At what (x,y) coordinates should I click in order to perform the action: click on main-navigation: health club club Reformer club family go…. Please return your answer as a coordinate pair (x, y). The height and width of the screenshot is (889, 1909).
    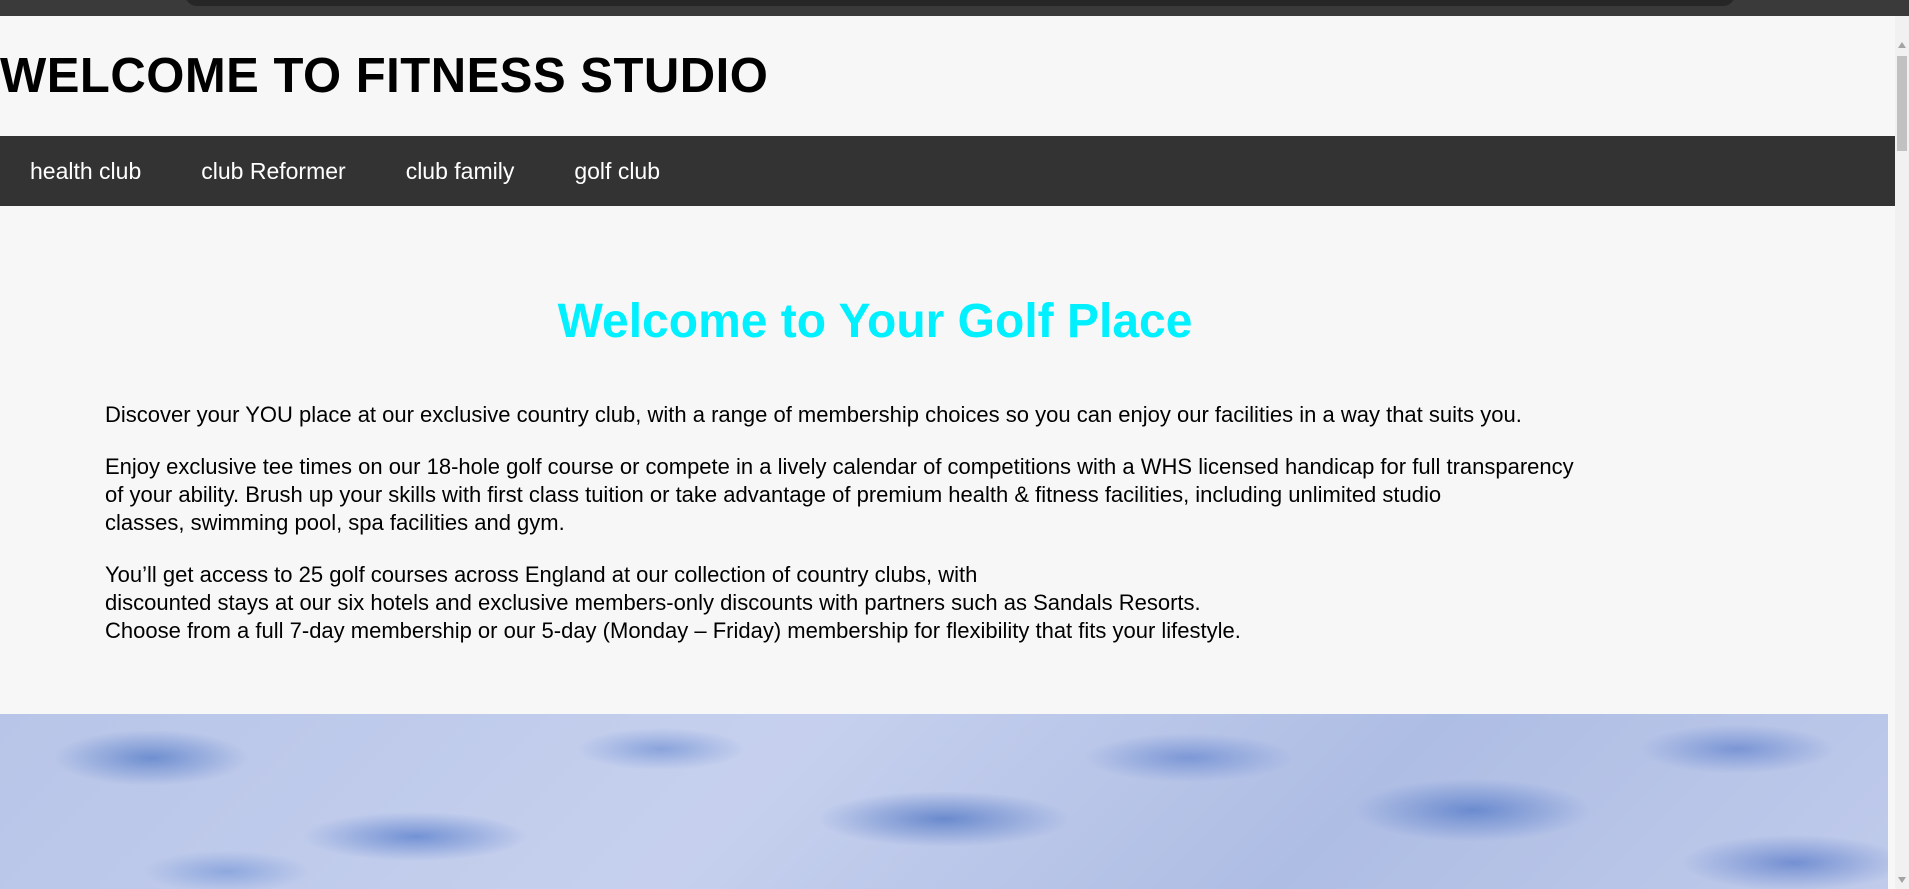
    Looking at the image, I should click on (947, 171).